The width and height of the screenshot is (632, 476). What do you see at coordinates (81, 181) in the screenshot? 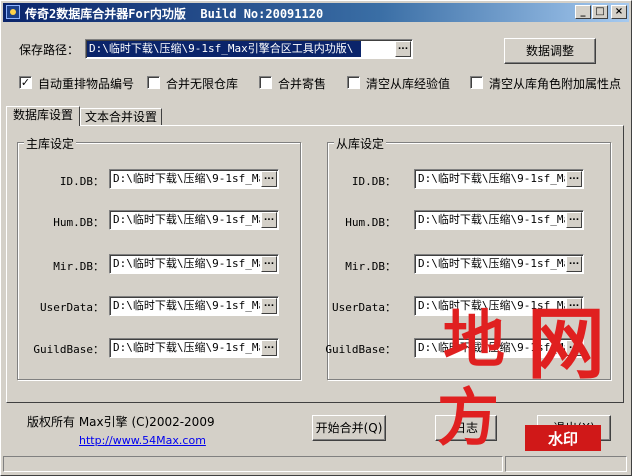
I see `main-db-label-id: ID.DB：` at bounding box center [81, 181].